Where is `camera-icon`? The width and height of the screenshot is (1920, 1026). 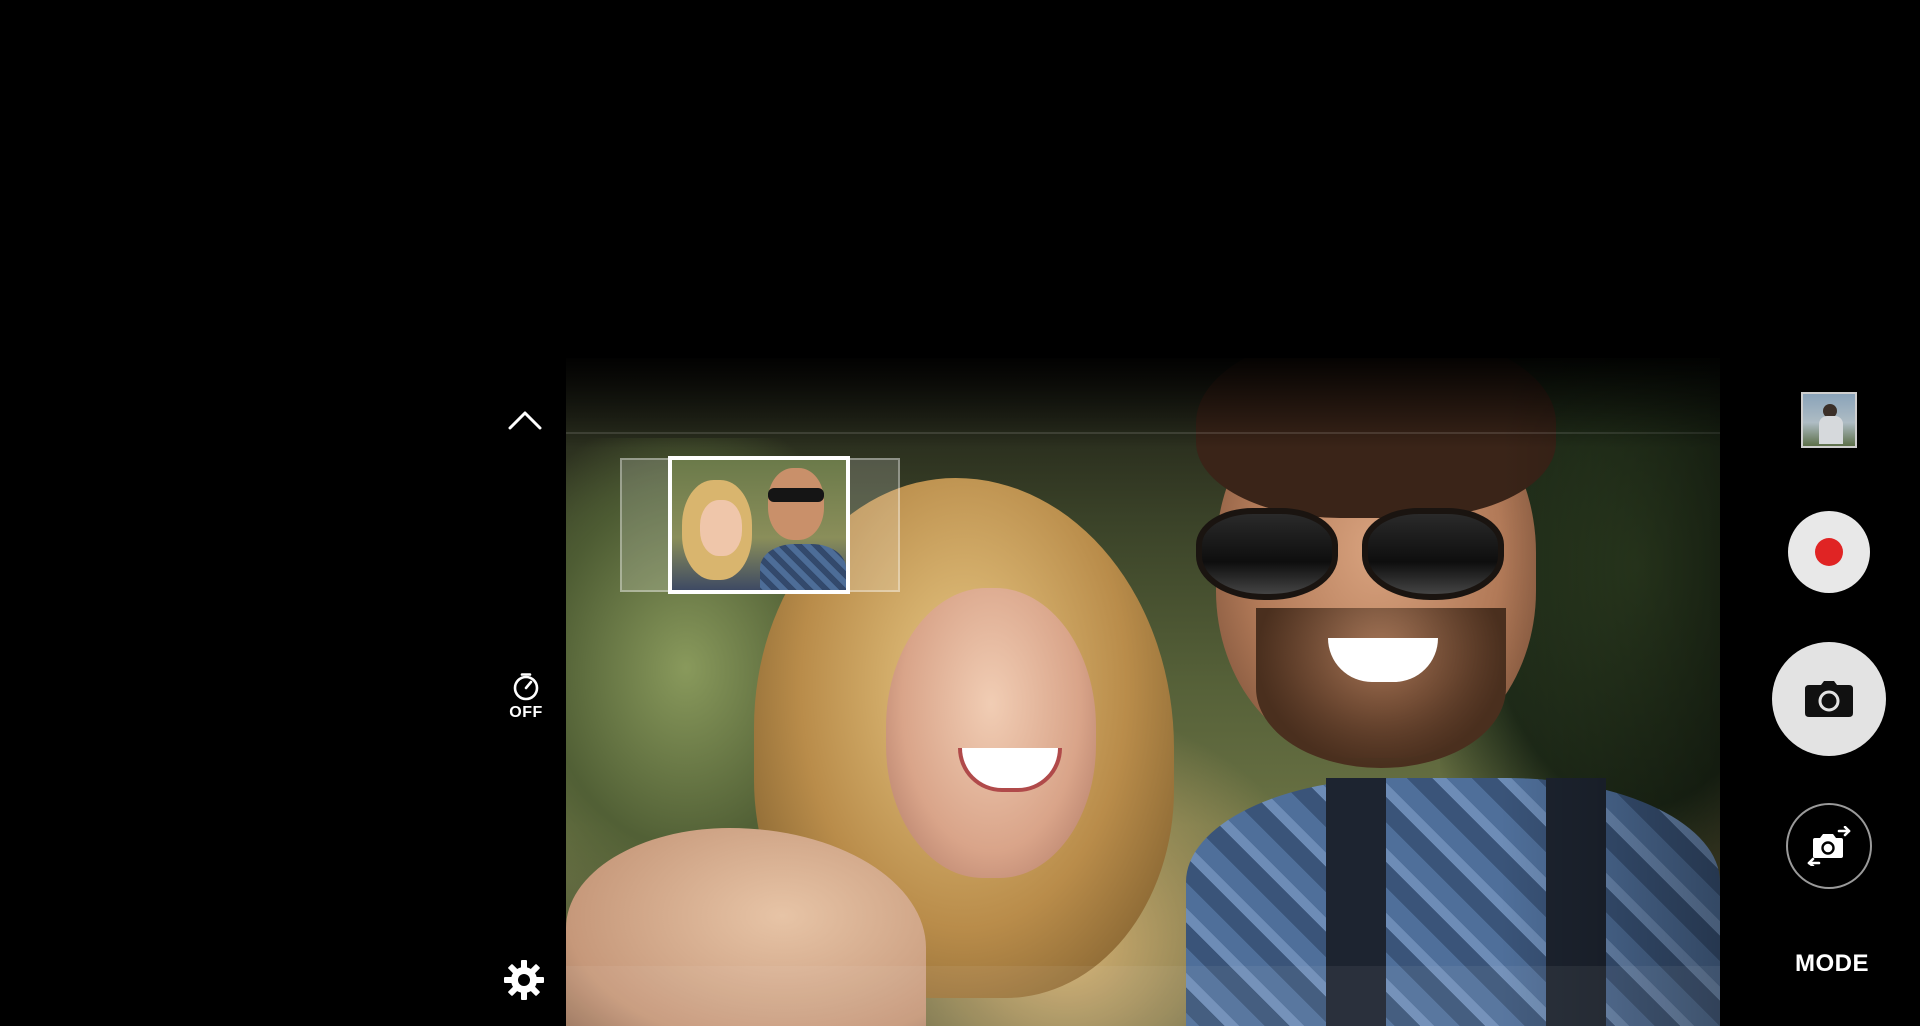 camera-icon is located at coordinates (1829, 699).